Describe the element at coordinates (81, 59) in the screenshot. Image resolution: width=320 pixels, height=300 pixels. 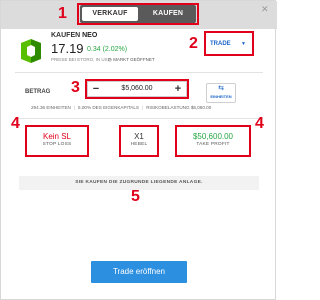
I see `price-note: PREISE BEI ETORO, IN USD` at that location.